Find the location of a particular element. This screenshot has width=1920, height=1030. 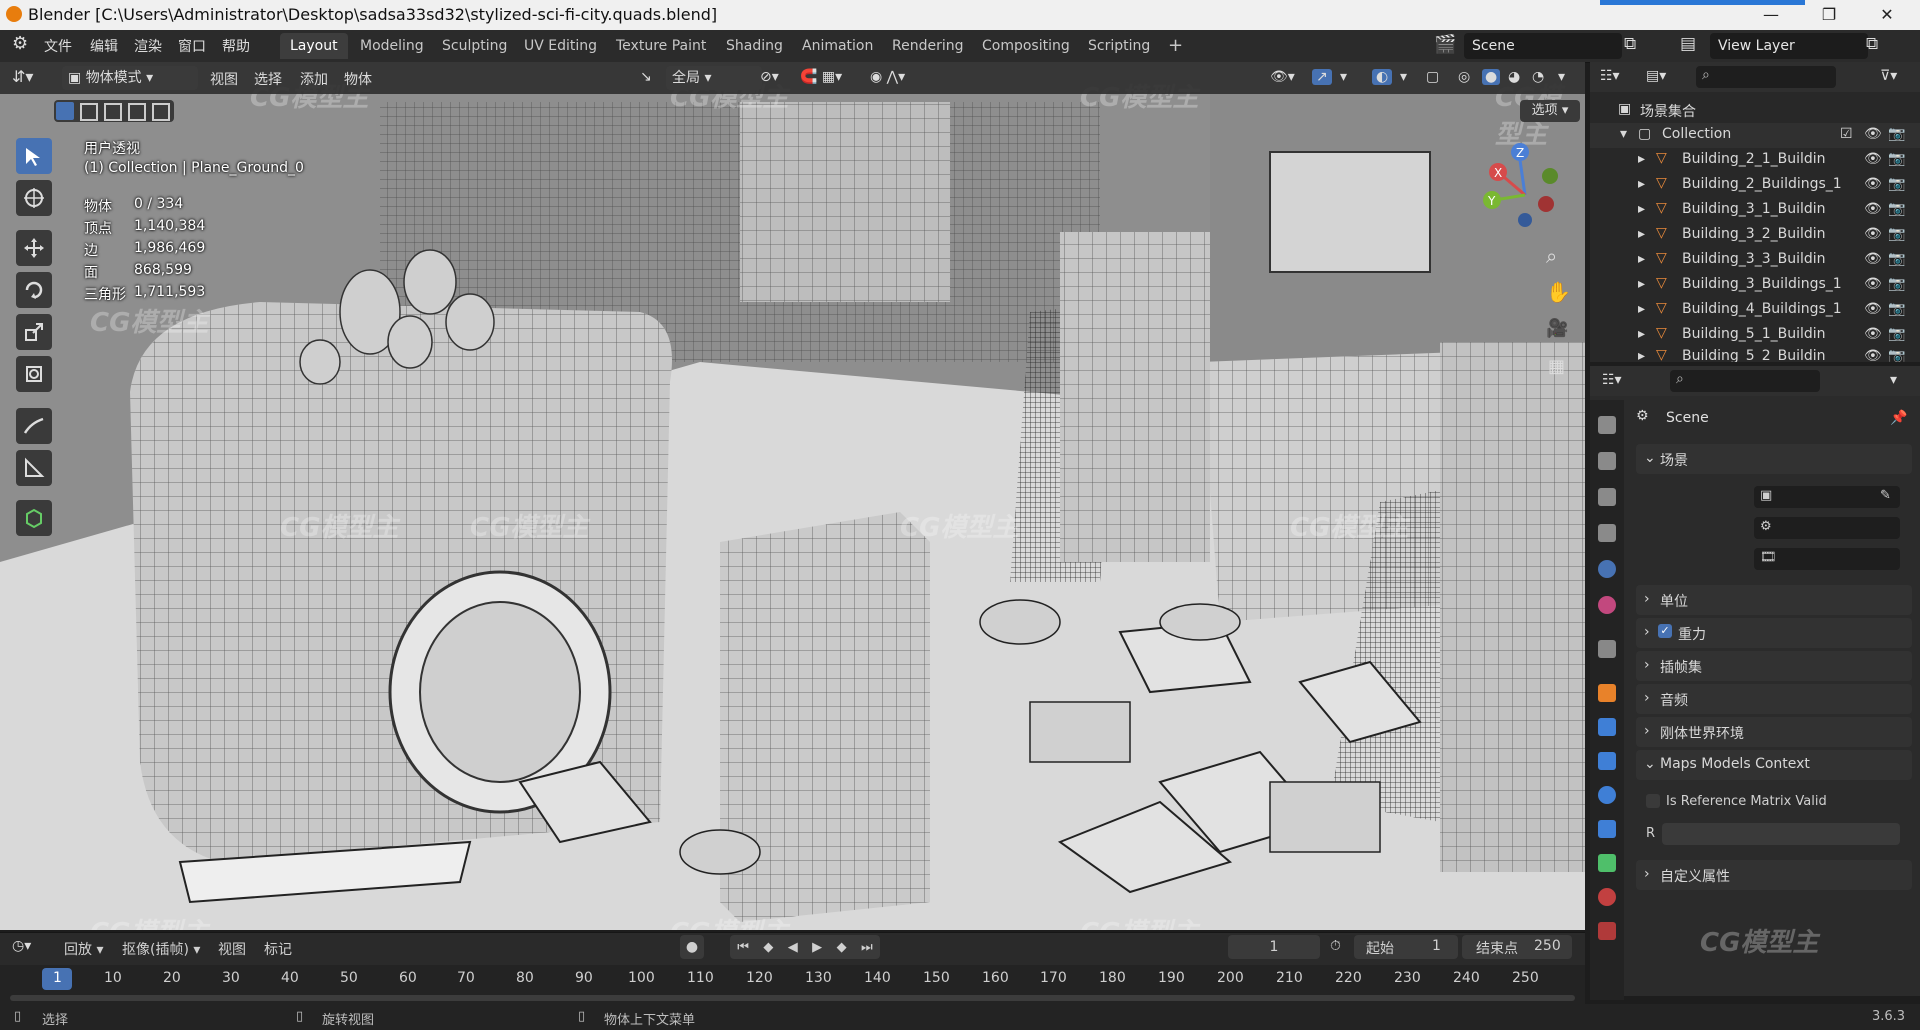

timeline-scrollbar is located at coordinates (792, 998).